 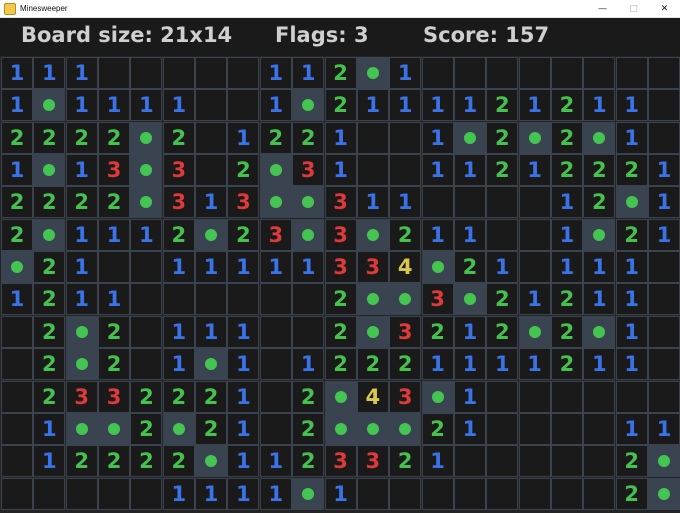 I want to click on minimize-button: —, so click(x=602, y=8).